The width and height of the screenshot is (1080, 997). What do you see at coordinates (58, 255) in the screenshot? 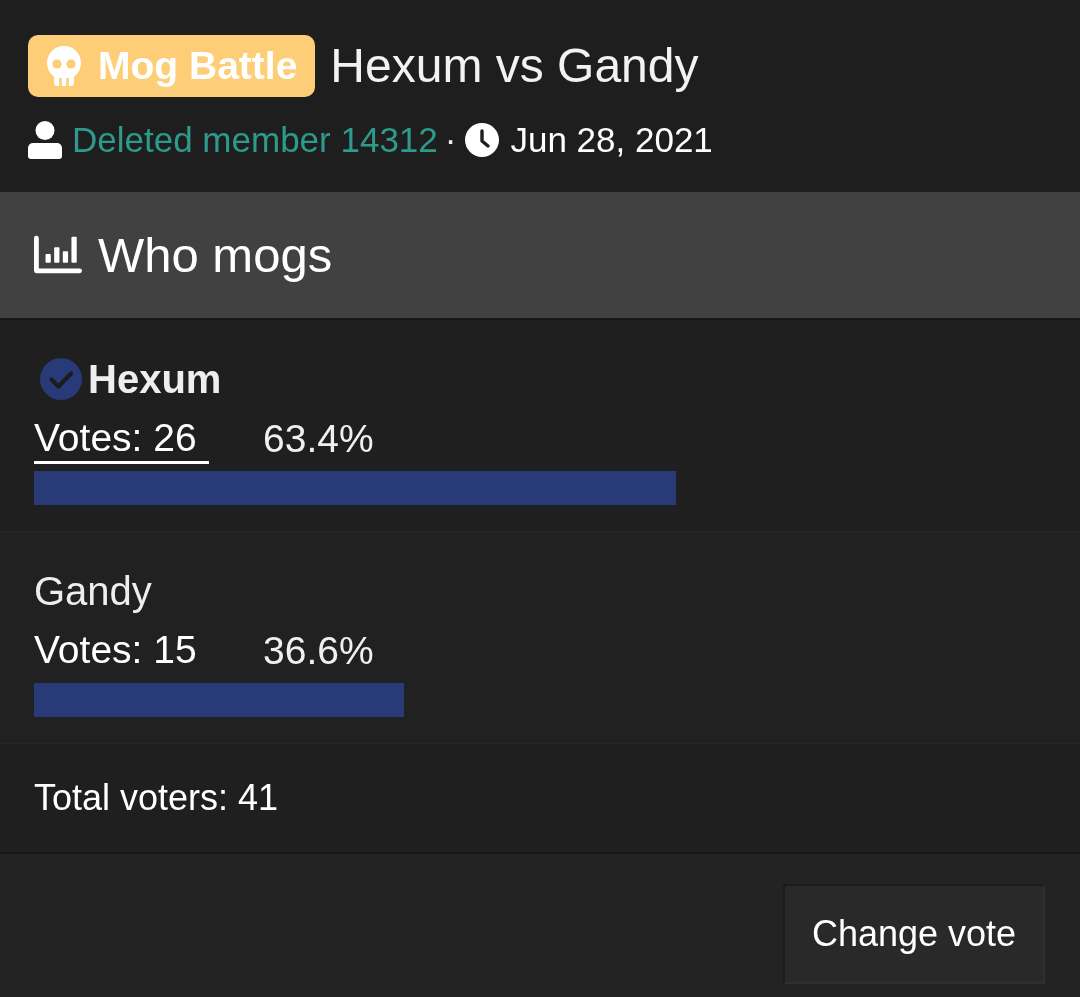
I see `bar-chart-icon` at bounding box center [58, 255].